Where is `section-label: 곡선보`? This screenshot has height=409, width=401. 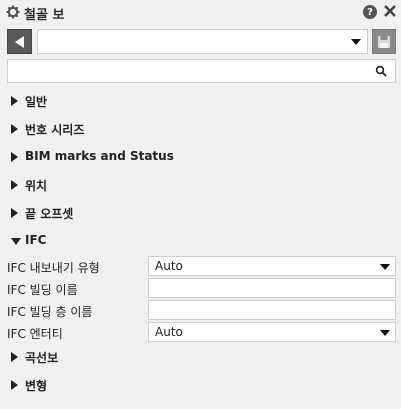 section-label: 곡선보 is located at coordinates (42, 358).